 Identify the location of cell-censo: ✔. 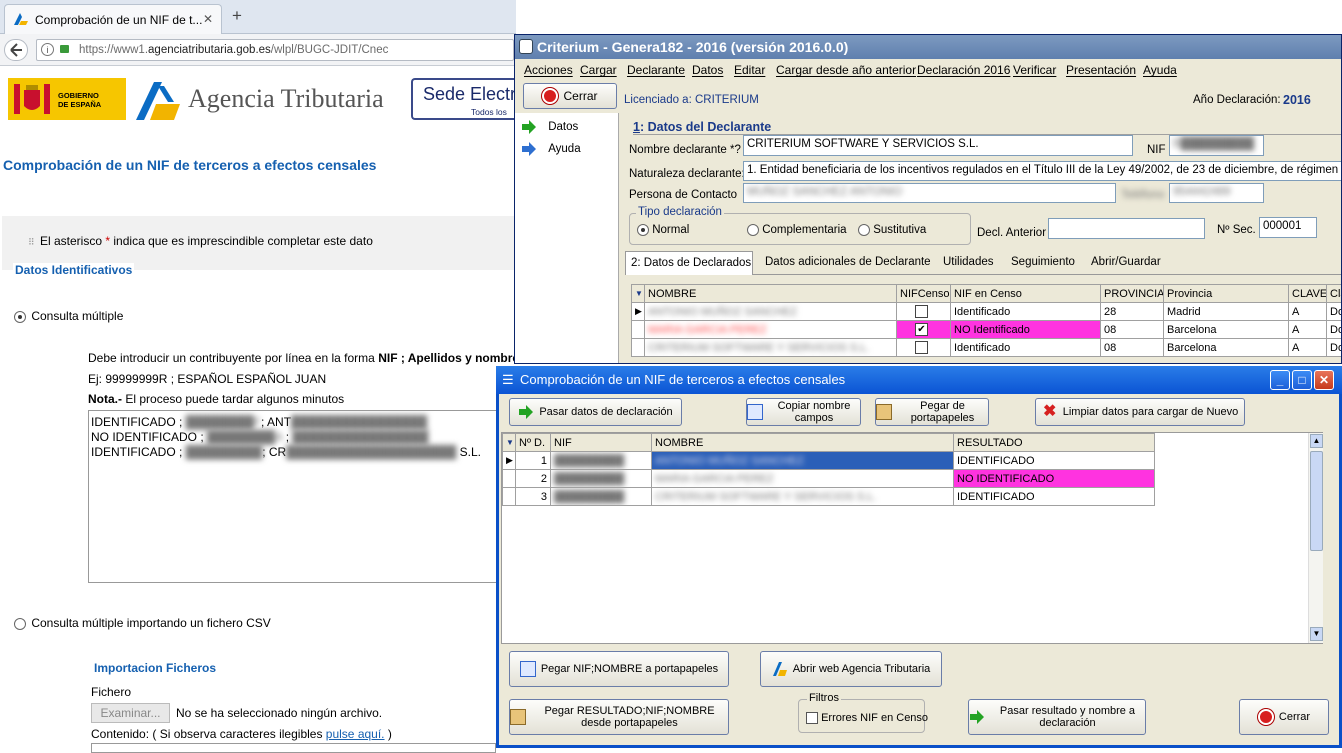
(924, 330).